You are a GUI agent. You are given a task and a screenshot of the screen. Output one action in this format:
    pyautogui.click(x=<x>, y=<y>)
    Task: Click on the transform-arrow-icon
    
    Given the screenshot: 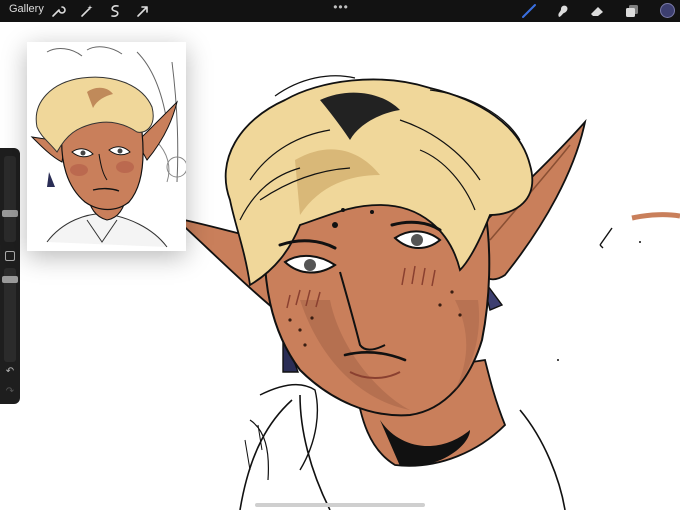 What is the action you would take?
    pyautogui.click(x=143, y=11)
    